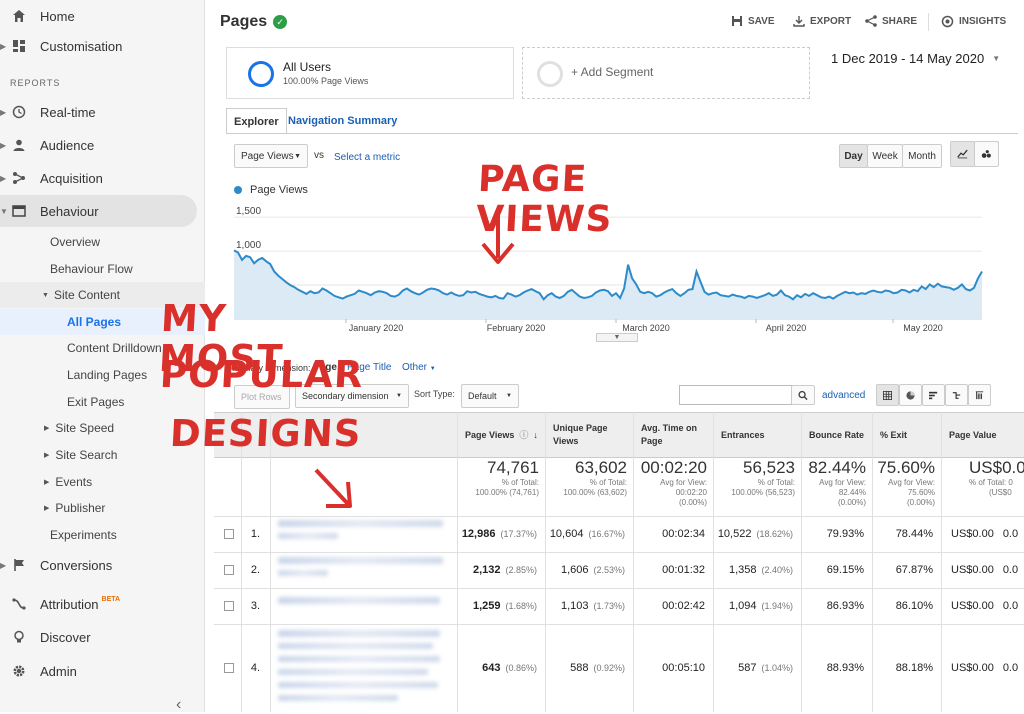  What do you see at coordinates (758, 435) in the screenshot?
I see `header-entrances: Entrances` at bounding box center [758, 435].